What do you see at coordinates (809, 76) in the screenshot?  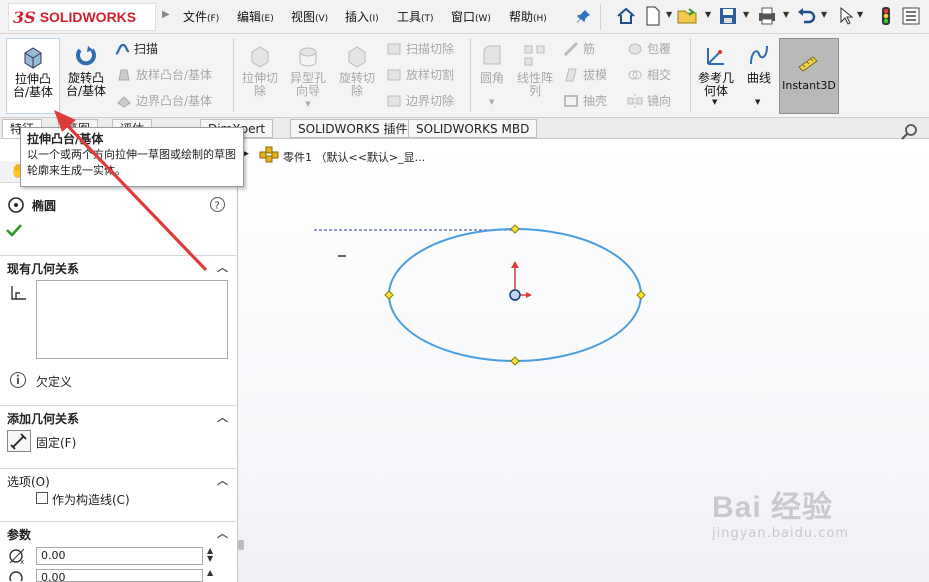 I see `instant3d-button: Instant3D` at bounding box center [809, 76].